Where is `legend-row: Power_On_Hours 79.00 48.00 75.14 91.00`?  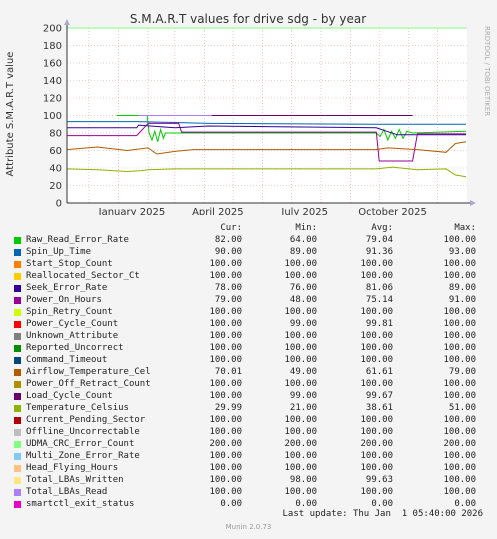
legend-row: Power_On_Hours 79.00 48.00 75.14 91.00 is located at coordinates (248, 300).